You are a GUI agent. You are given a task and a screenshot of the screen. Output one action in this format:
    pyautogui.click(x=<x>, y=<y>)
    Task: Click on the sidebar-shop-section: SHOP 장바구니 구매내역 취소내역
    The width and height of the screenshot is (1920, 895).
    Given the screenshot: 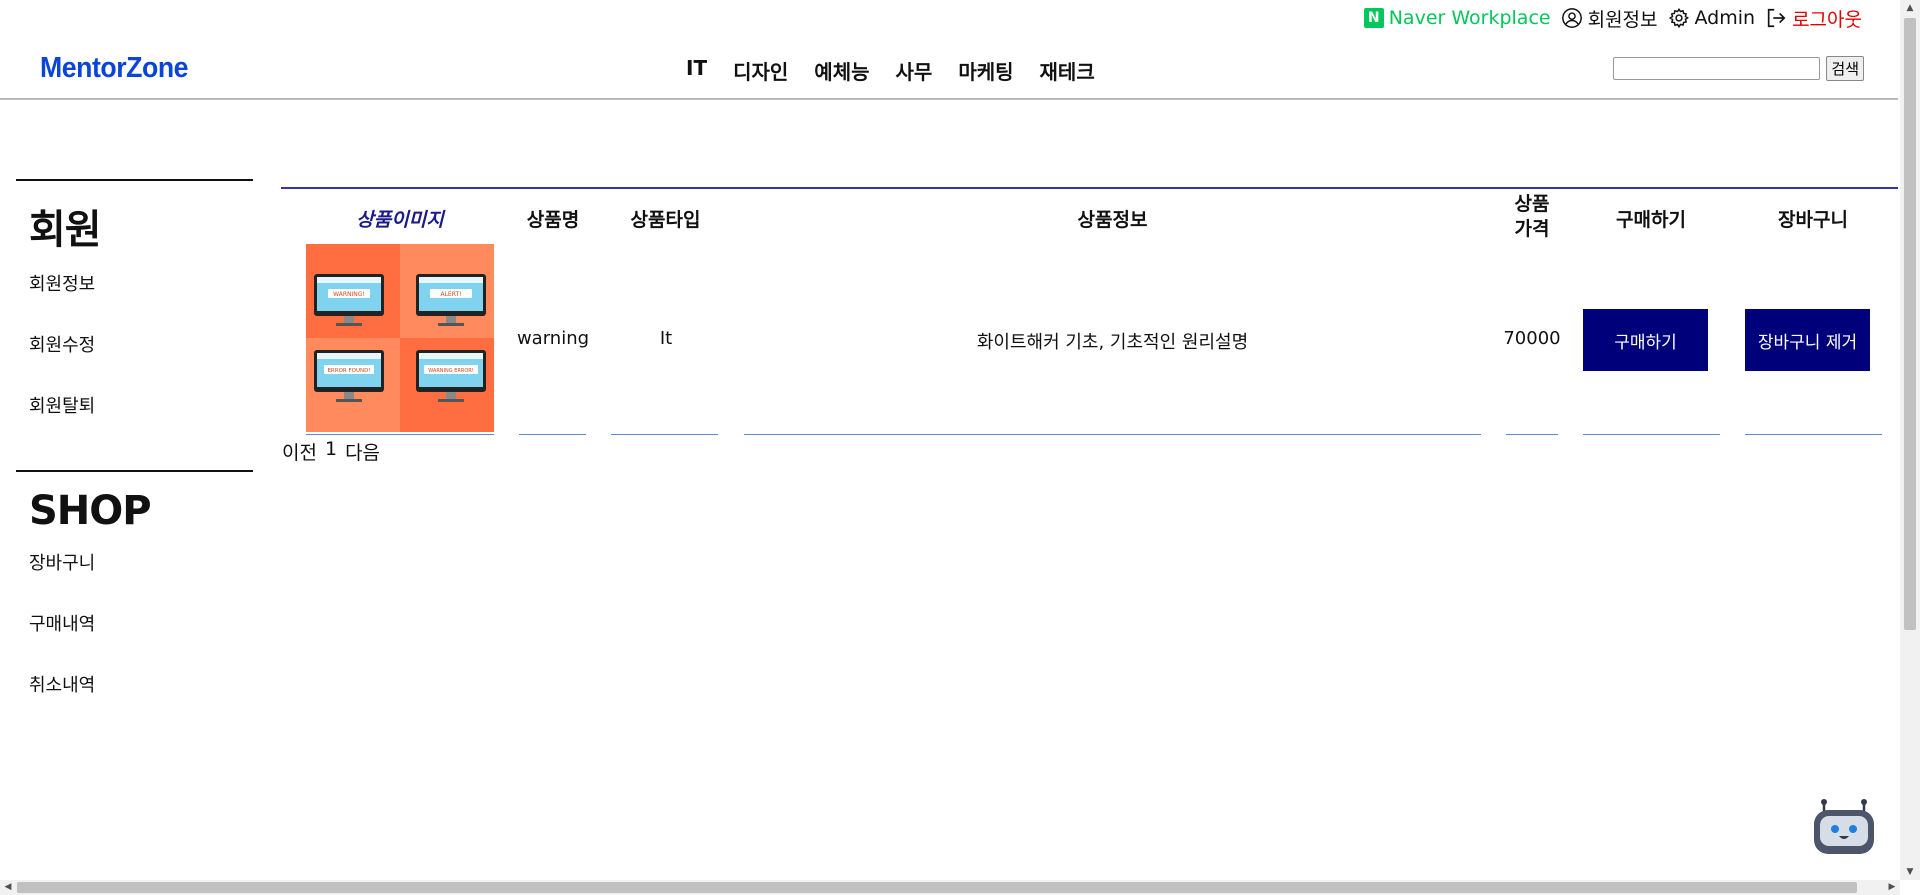 What is the action you would take?
    pyautogui.click(x=134, y=602)
    